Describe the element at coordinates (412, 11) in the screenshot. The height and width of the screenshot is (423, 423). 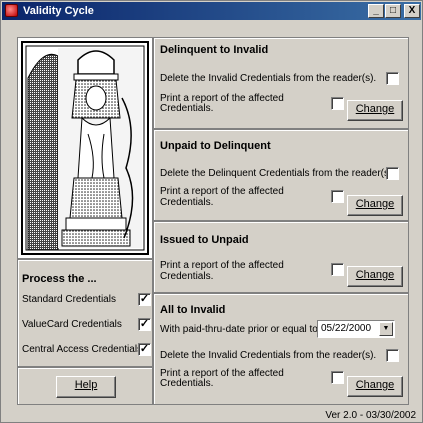
I see `close-button: X` at that location.